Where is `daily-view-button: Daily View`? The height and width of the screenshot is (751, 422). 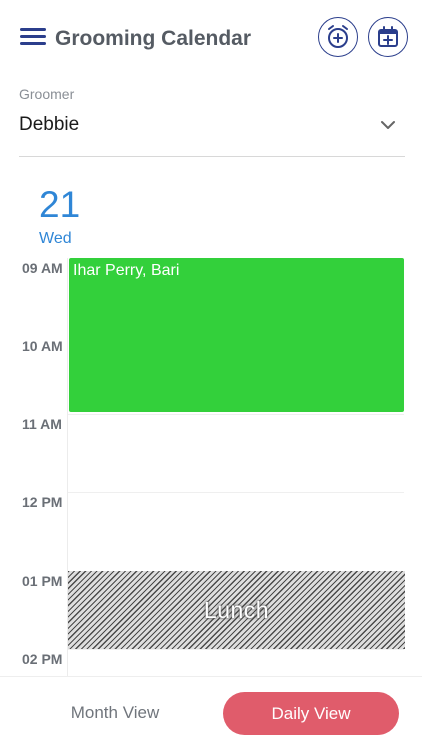 daily-view-button: Daily View is located at coordinates (311, 713).